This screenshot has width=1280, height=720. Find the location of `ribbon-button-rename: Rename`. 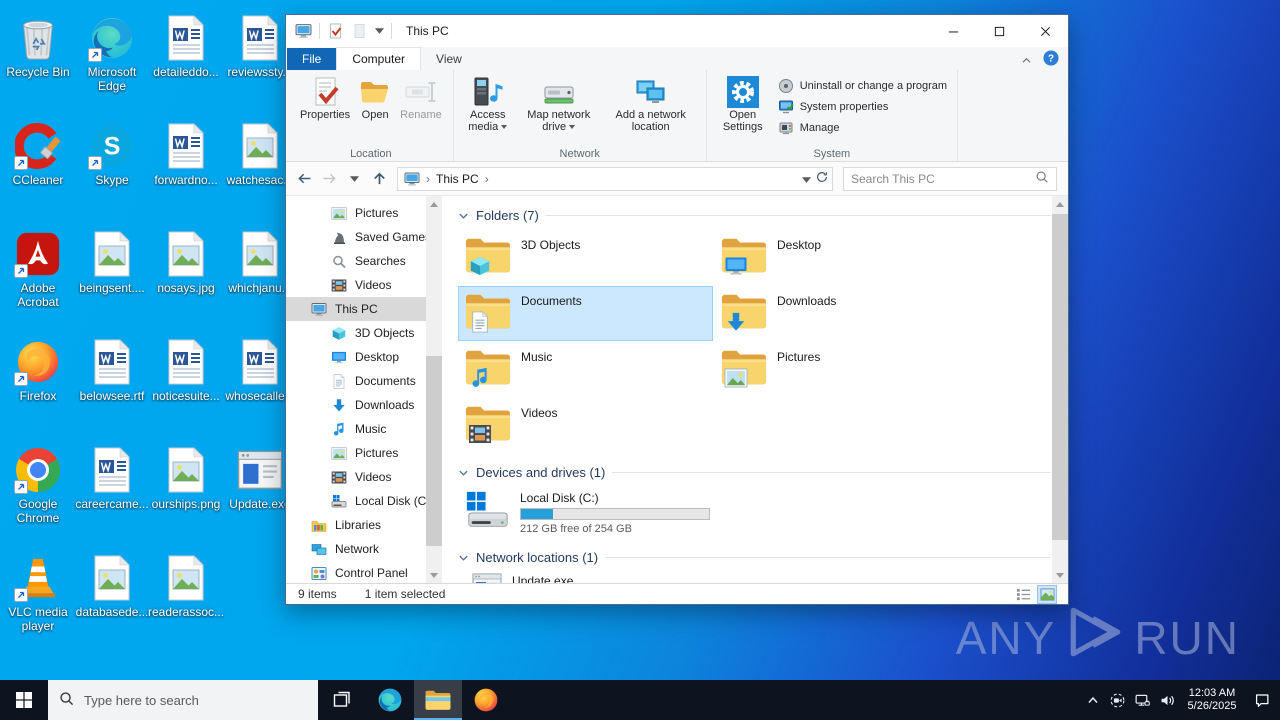

ribbon-button-rename: Rename is located at coordinates (421, 96).